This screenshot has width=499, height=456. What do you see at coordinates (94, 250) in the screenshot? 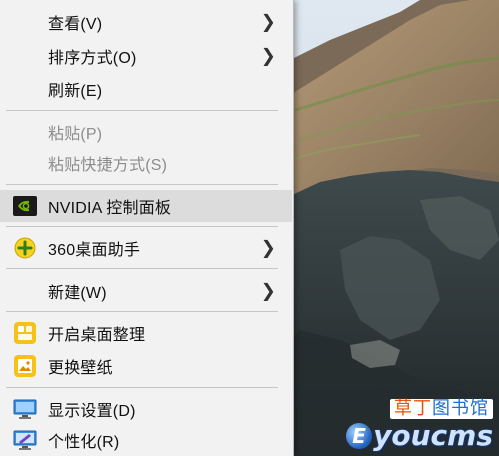
I see `menu-item-label: 360桌面助手` at bounding box center [94, 250].